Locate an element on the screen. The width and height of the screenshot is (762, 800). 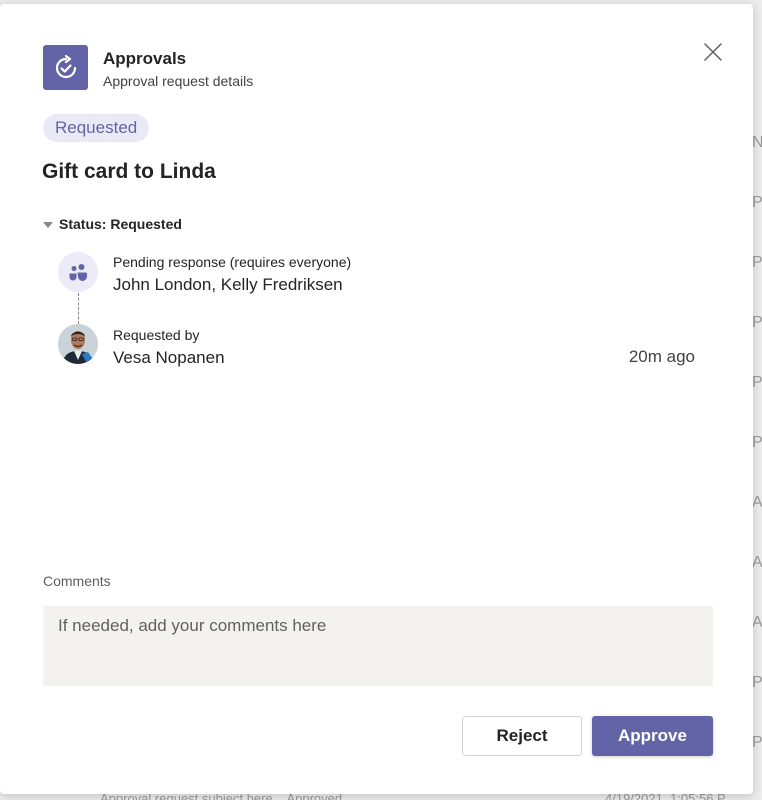
comments-input is located at coordinates (378, 646).